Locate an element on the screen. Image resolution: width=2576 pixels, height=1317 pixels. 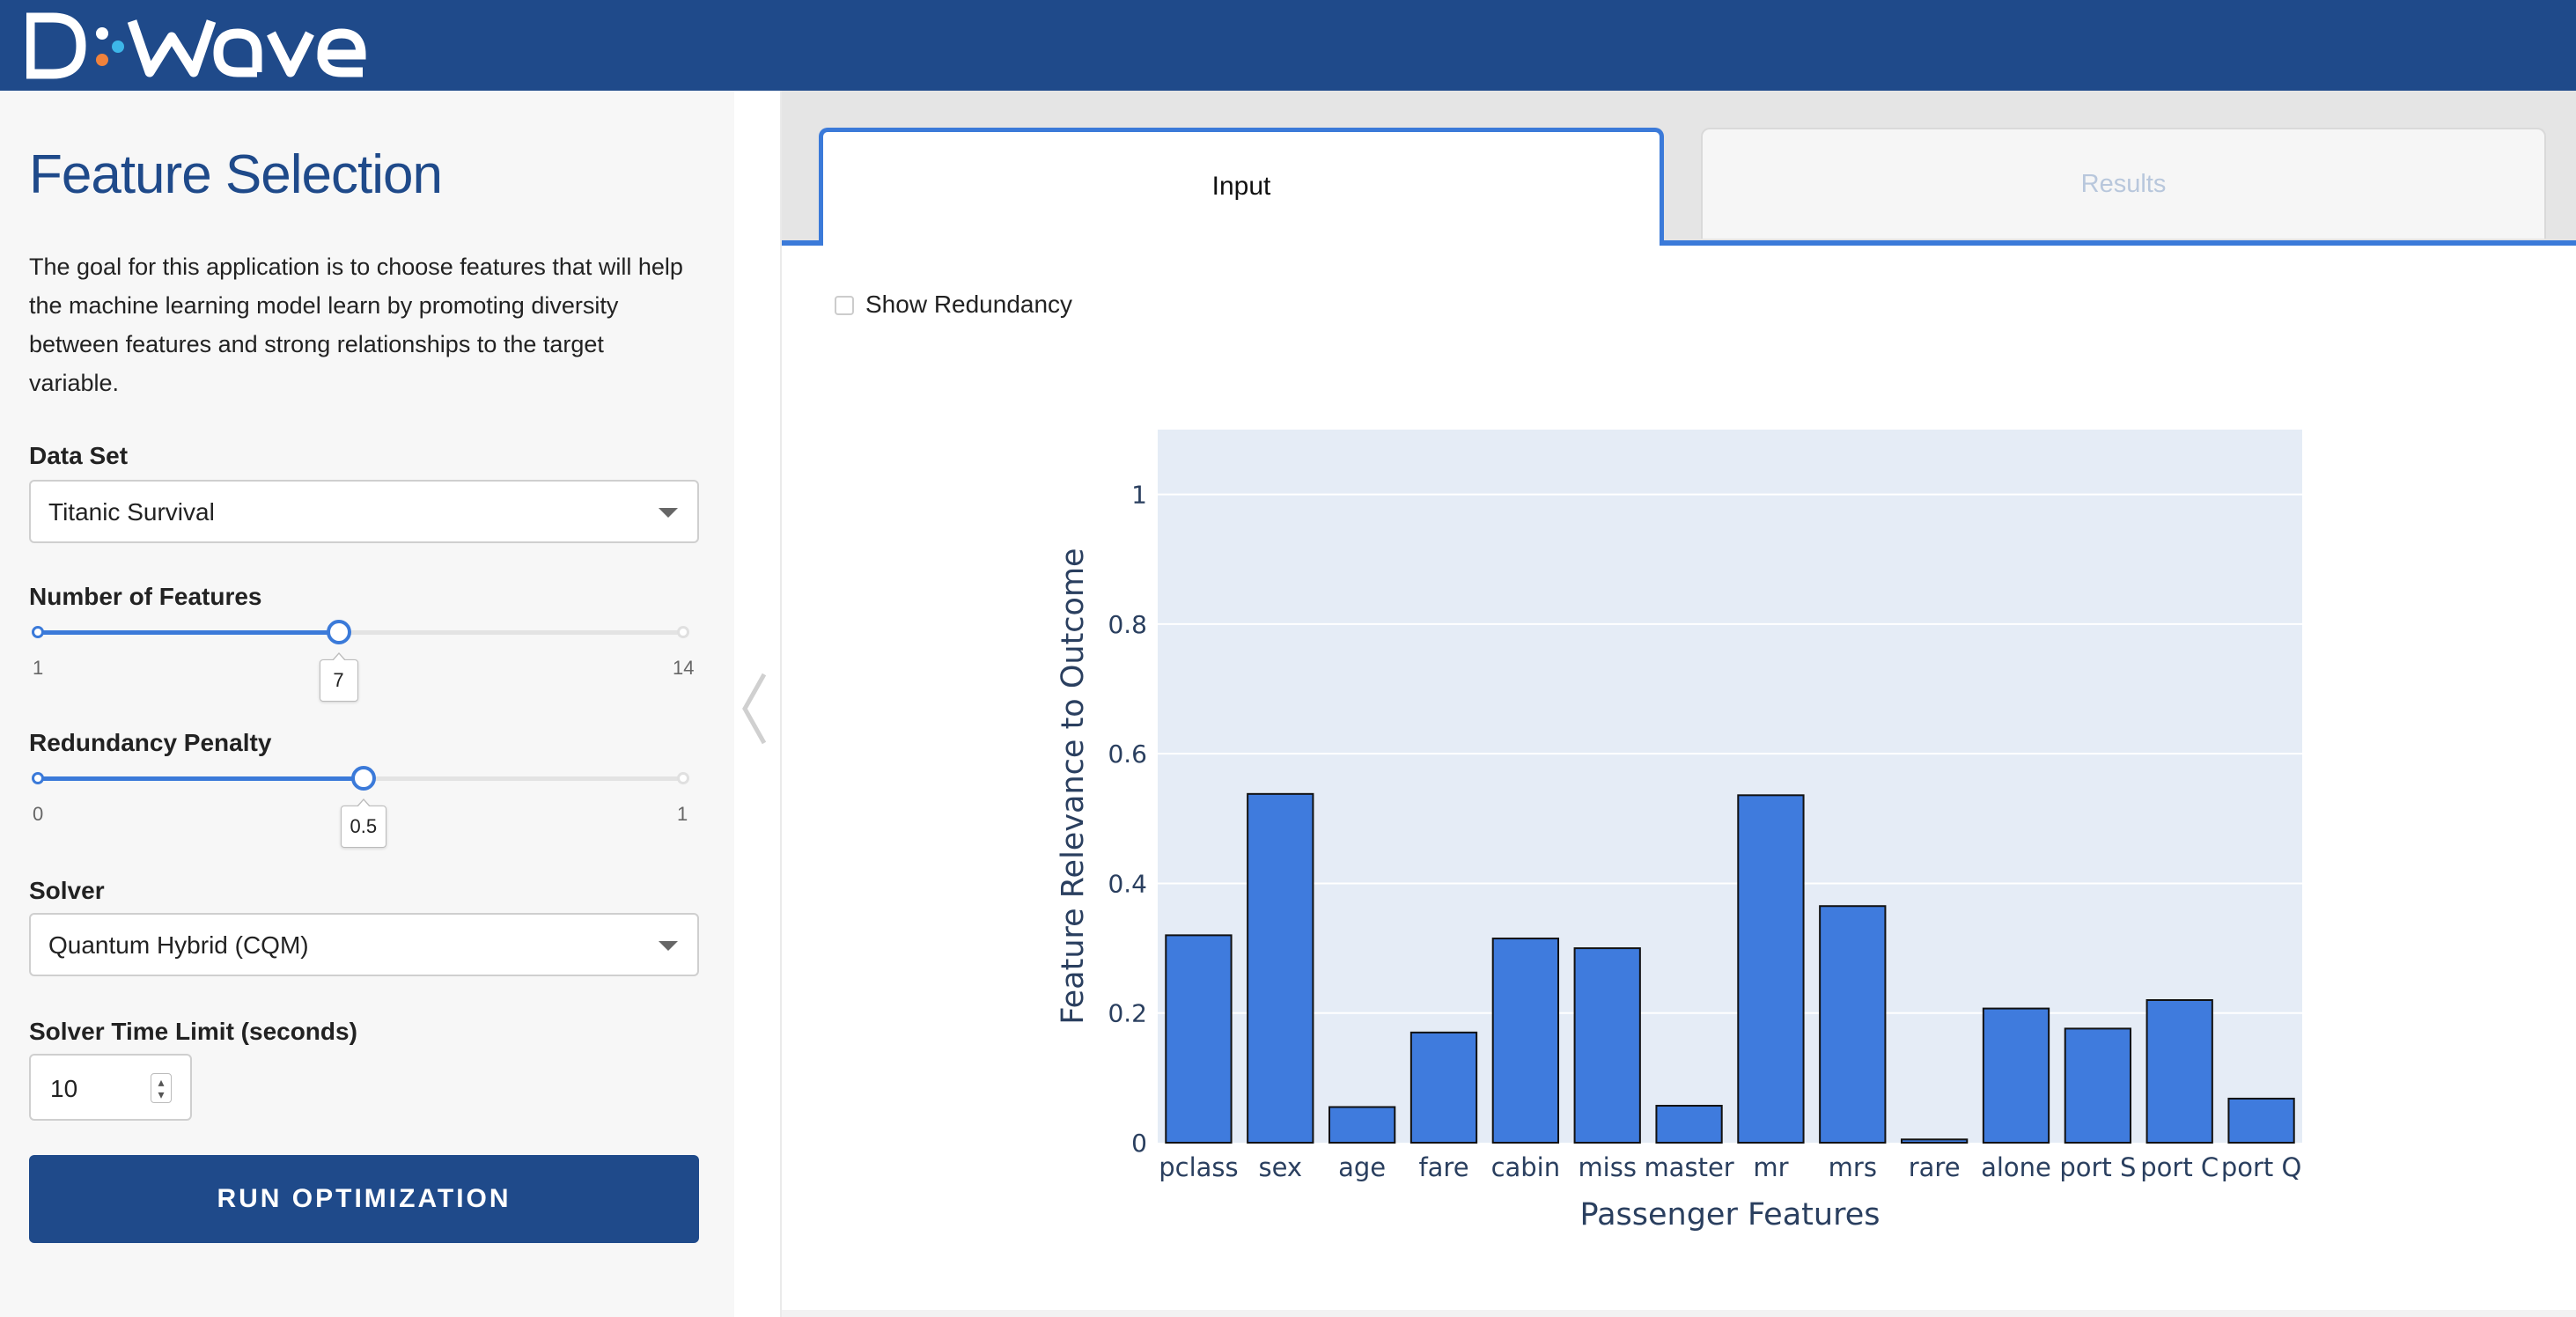
x-tick-label: age is located at coordinates (1362, 1167).